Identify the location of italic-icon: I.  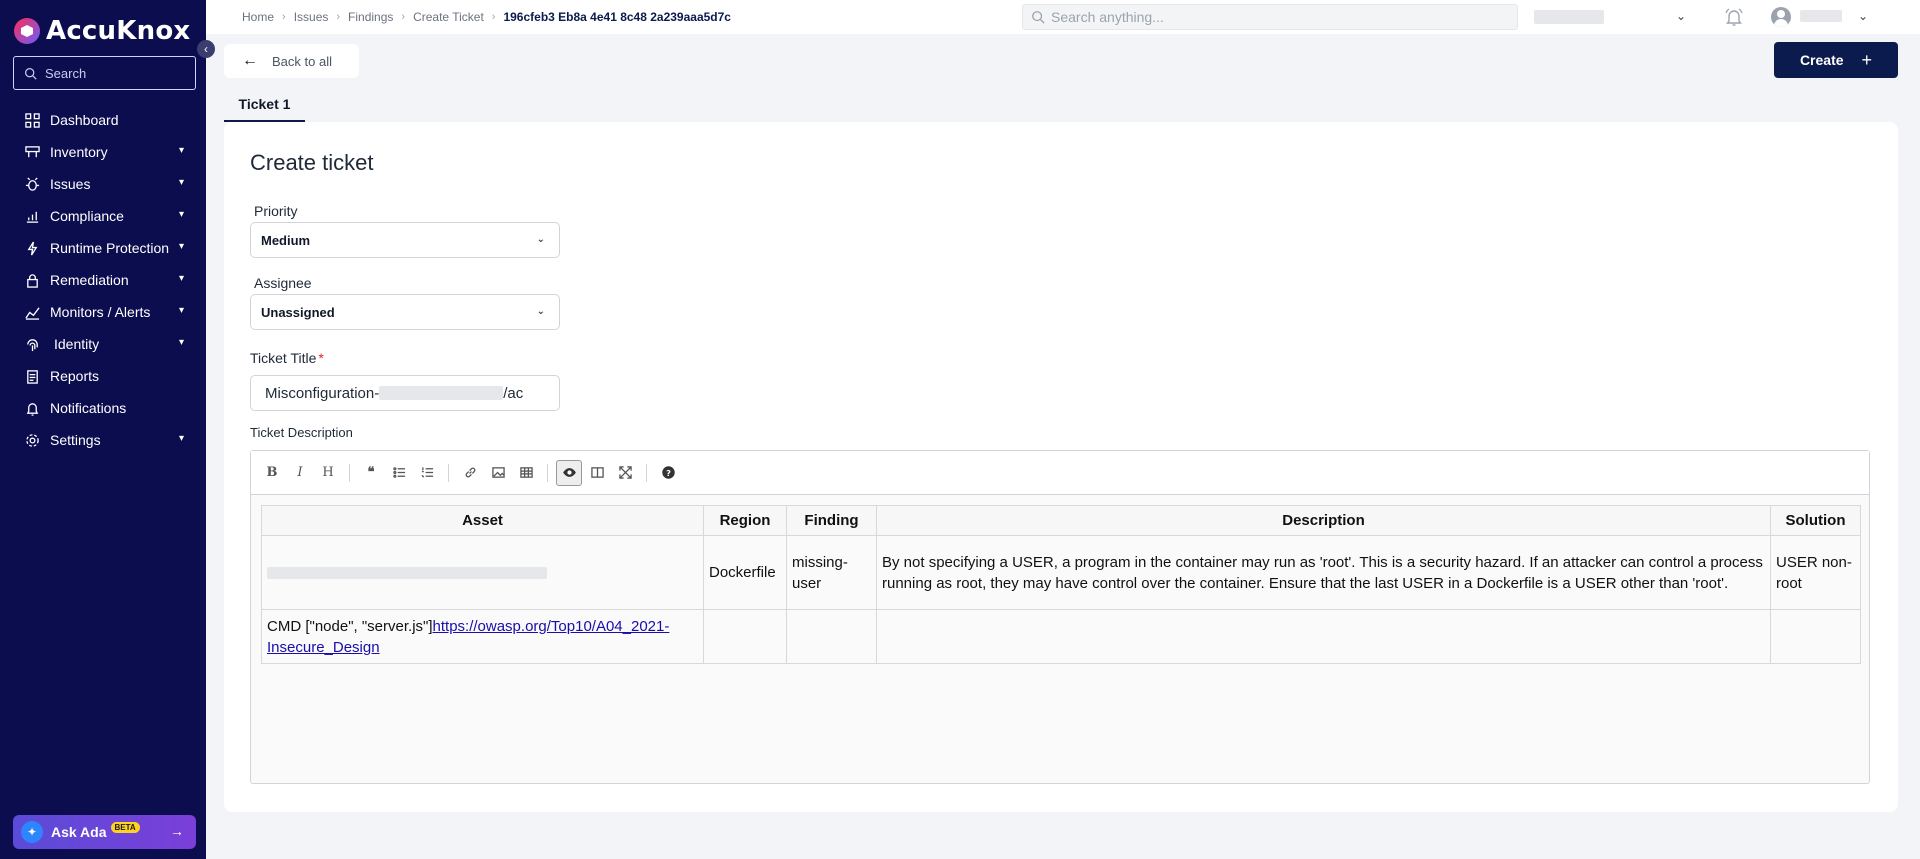
(300, 473).